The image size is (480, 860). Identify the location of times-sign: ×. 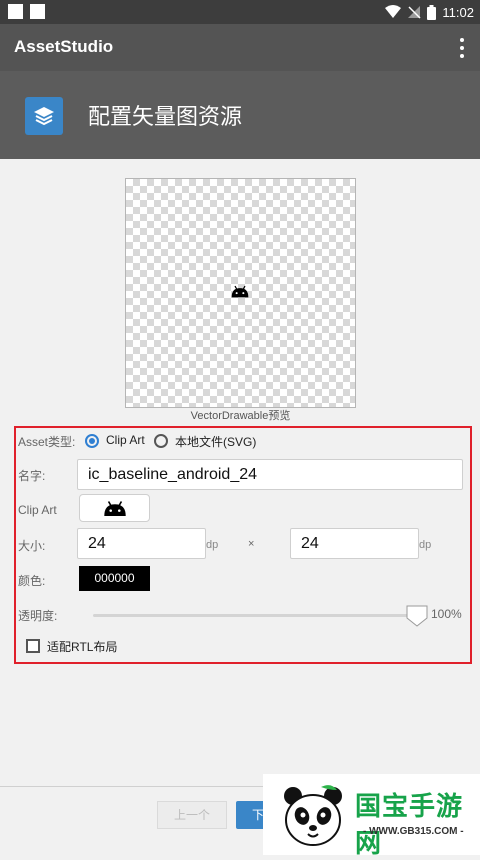
(251, 544).